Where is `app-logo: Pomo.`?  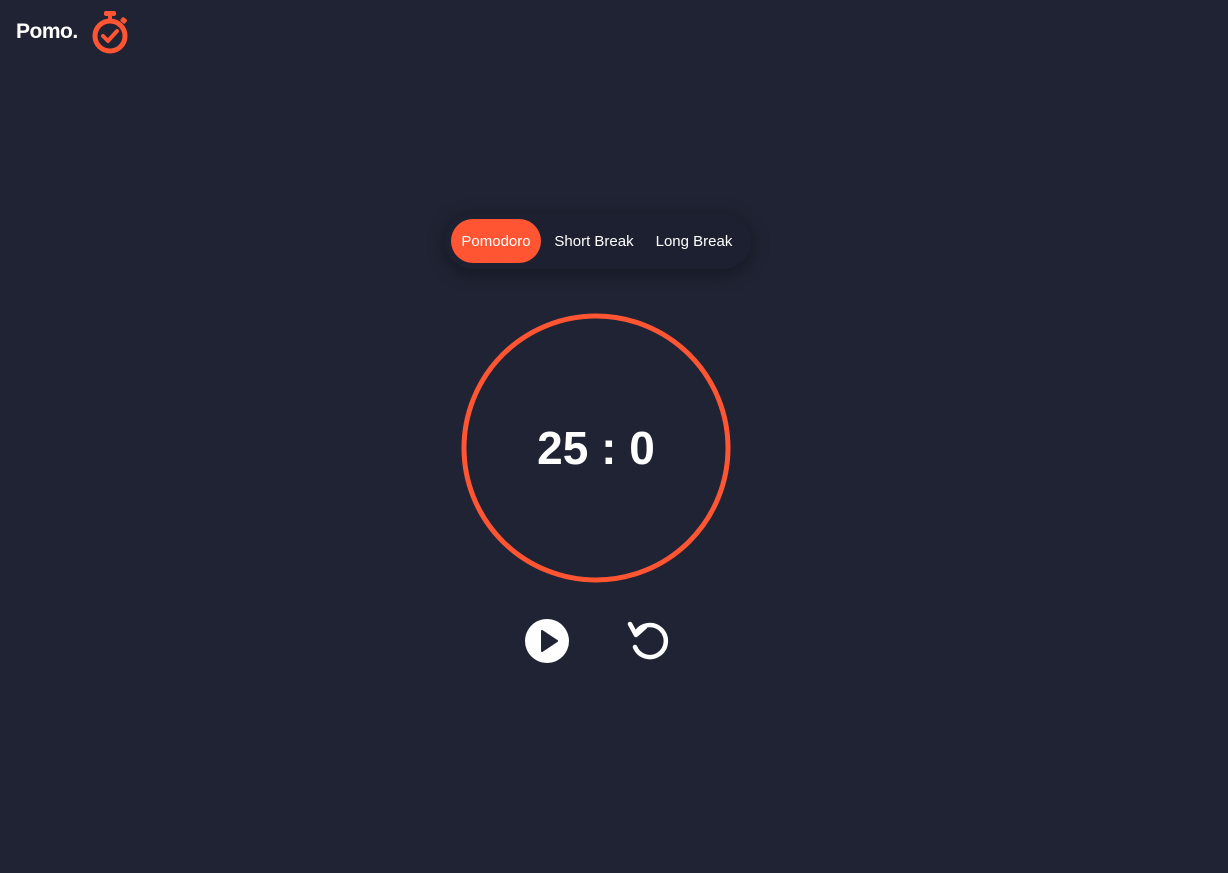 app-logo: Pomo. is located at coordinates (73, 32).